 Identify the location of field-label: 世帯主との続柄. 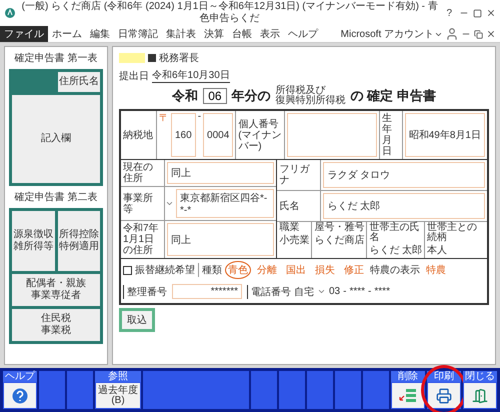
(452, 233).